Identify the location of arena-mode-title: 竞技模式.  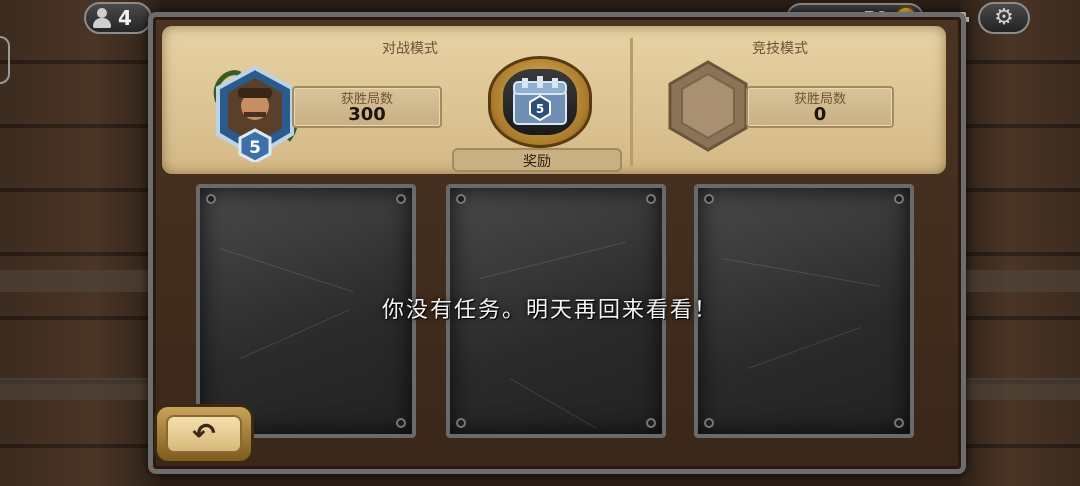
(780, 49).